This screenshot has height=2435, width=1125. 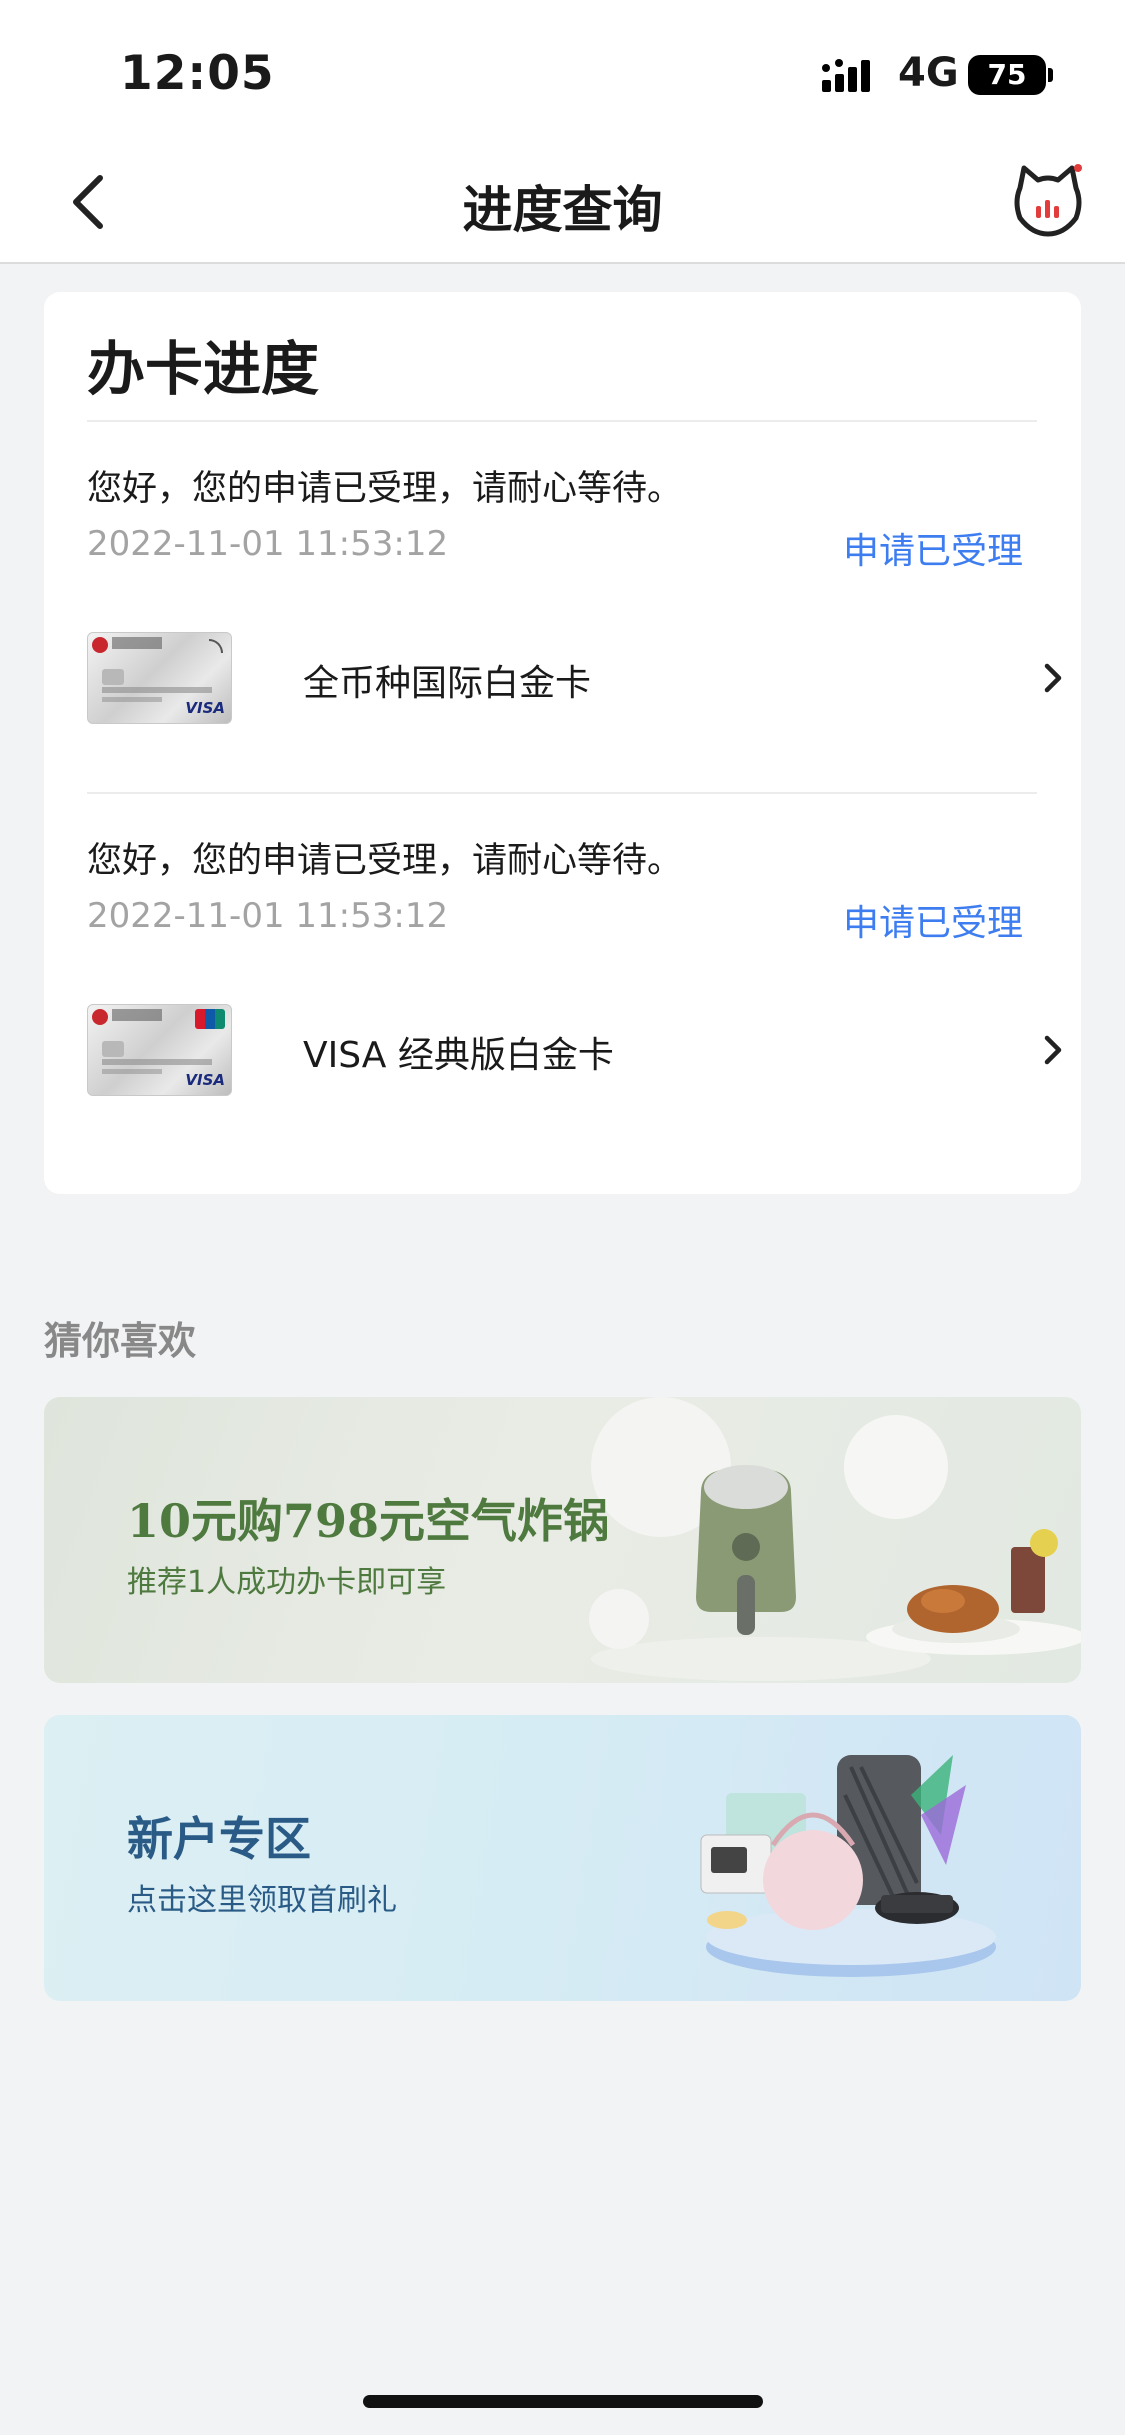 What do you see at coordinates (1050, 75) in the screenshot?
I see `battery-tip` at bounding box center [1050, 75].